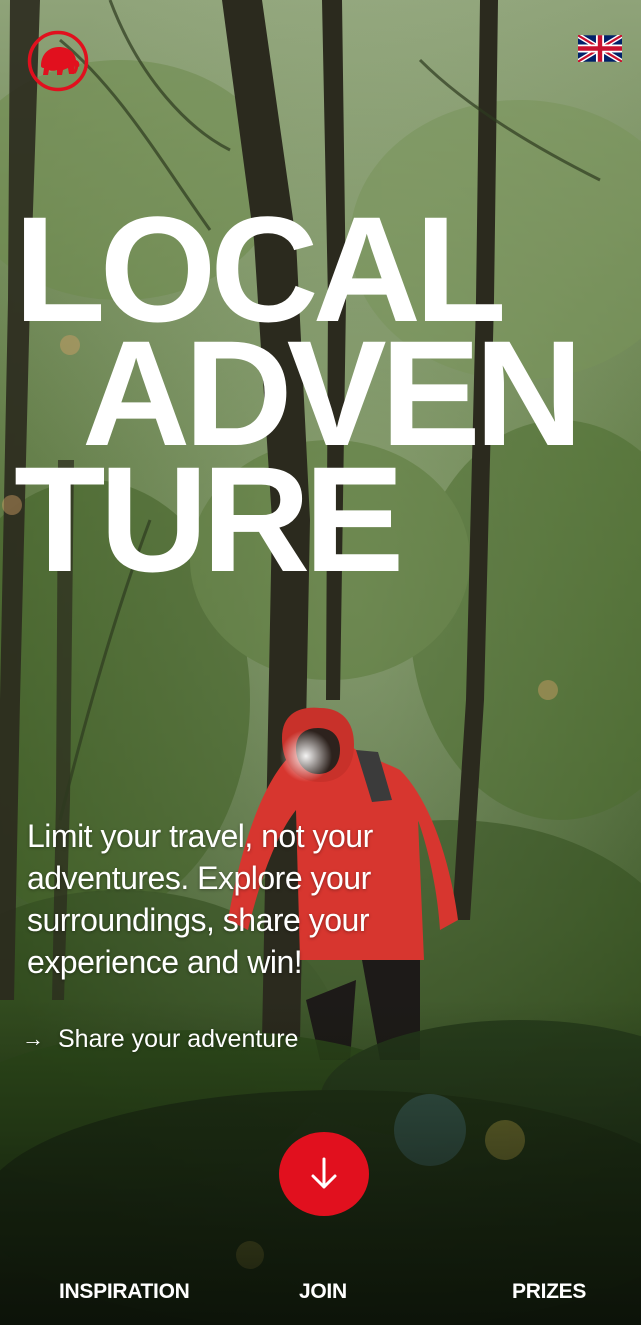 This screenshot has width=641, height=1325. Describe the element at coordinates (33, 1038) in the screenshot. I see `arrow-right-icon: →` at that location.